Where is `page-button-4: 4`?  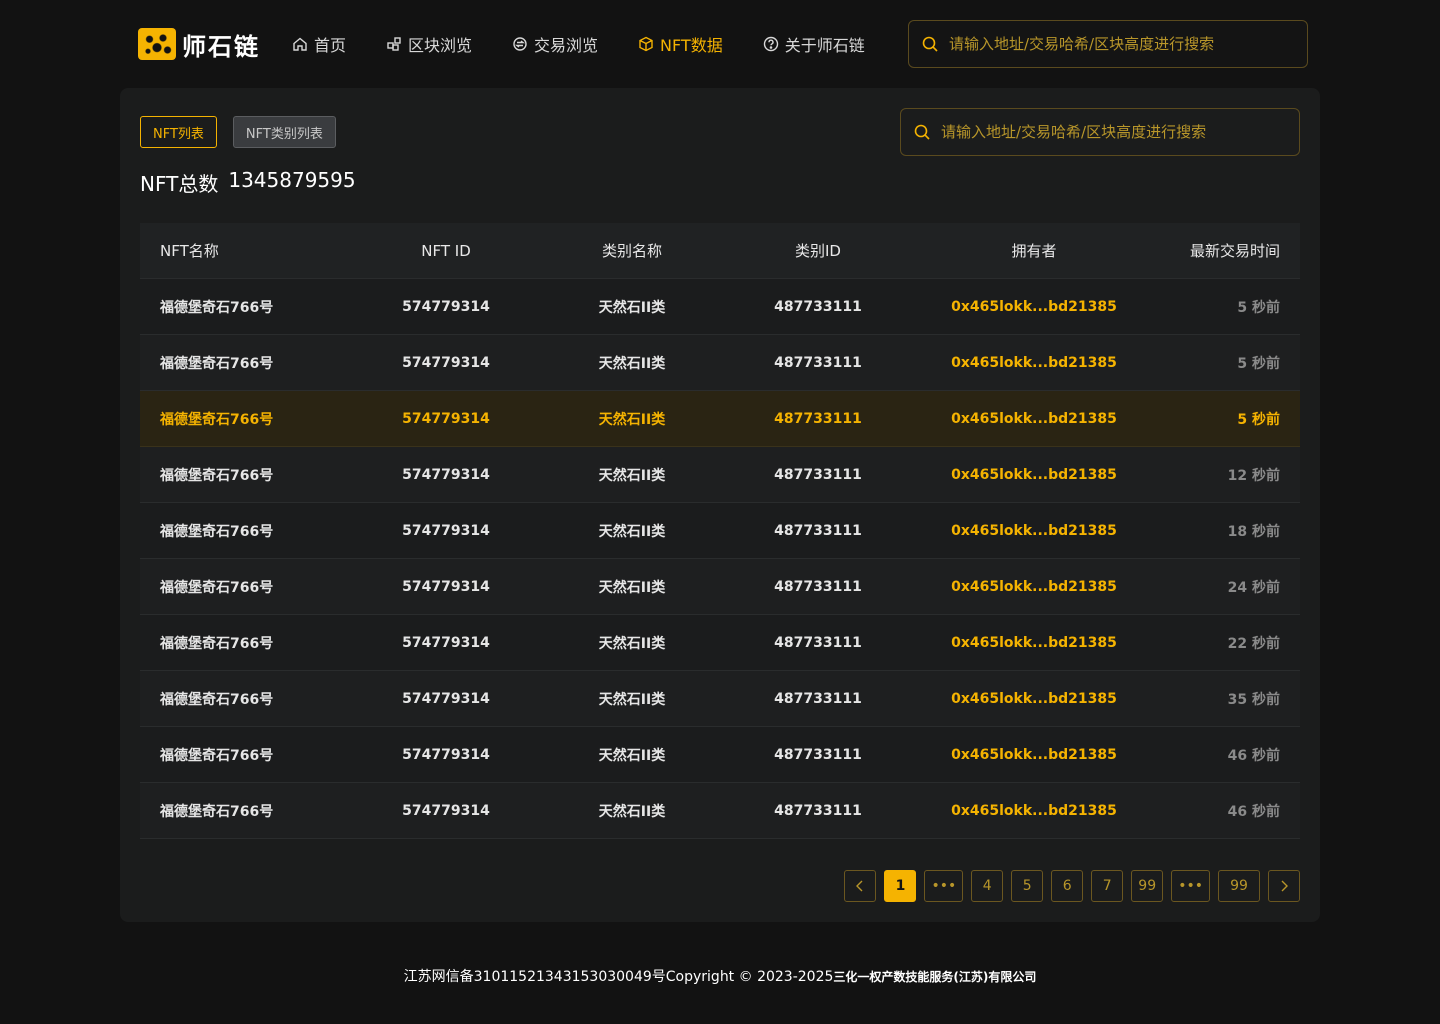
page-button-4: 4 is located at coordinates (987, 886).